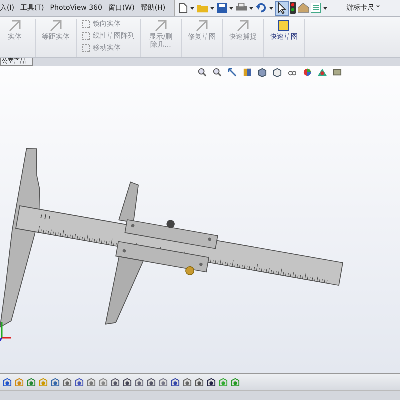 This screenshot has height=400, width=400. Describe the element at coordinates (247, 72) in the screenshot. I see `section-icon` at that location.